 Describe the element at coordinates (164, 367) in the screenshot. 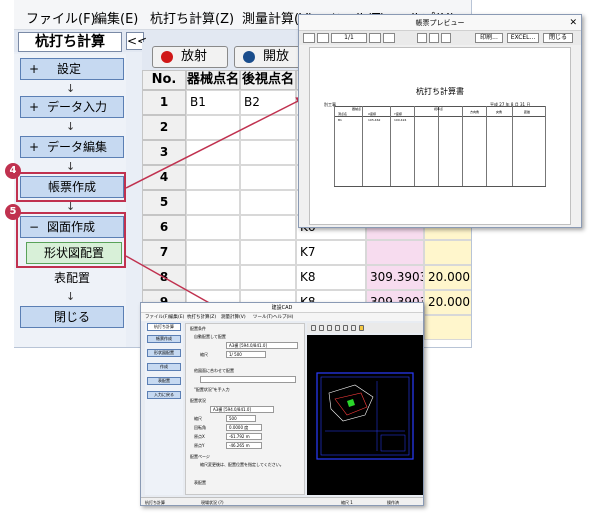

I see `layout-sidebar-create: 作成` at that location.